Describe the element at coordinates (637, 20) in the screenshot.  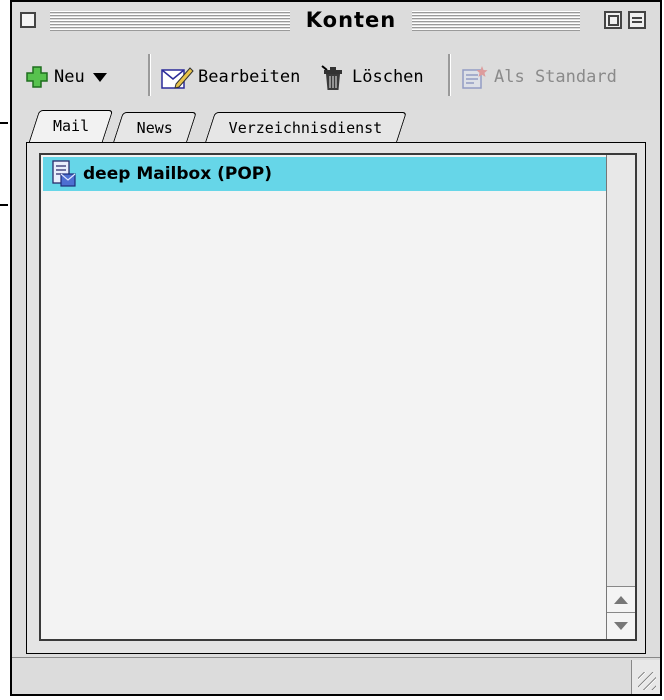
I see `collapse-box-button` at that location.